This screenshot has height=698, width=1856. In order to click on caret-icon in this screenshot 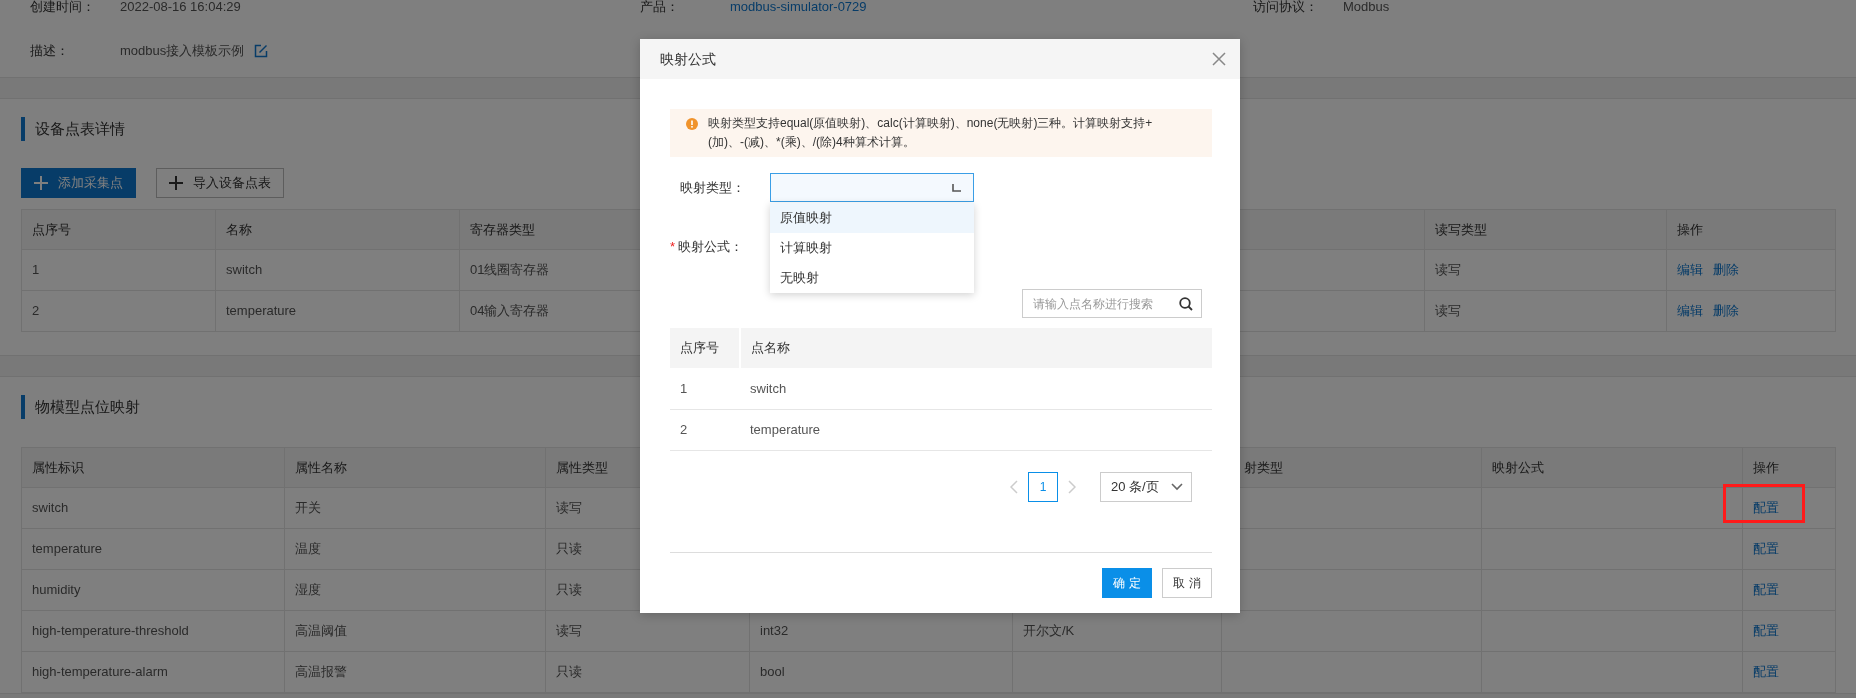, I will do `click(956, 187)`.